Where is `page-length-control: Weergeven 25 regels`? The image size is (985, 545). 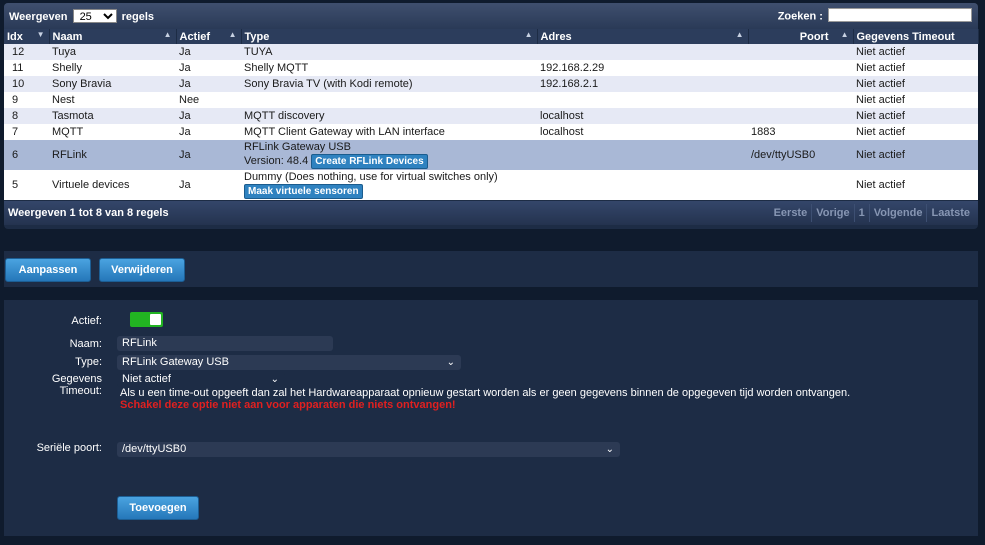
page-length-control: Weergeven 25 regels is located at coordinates (81, 16).